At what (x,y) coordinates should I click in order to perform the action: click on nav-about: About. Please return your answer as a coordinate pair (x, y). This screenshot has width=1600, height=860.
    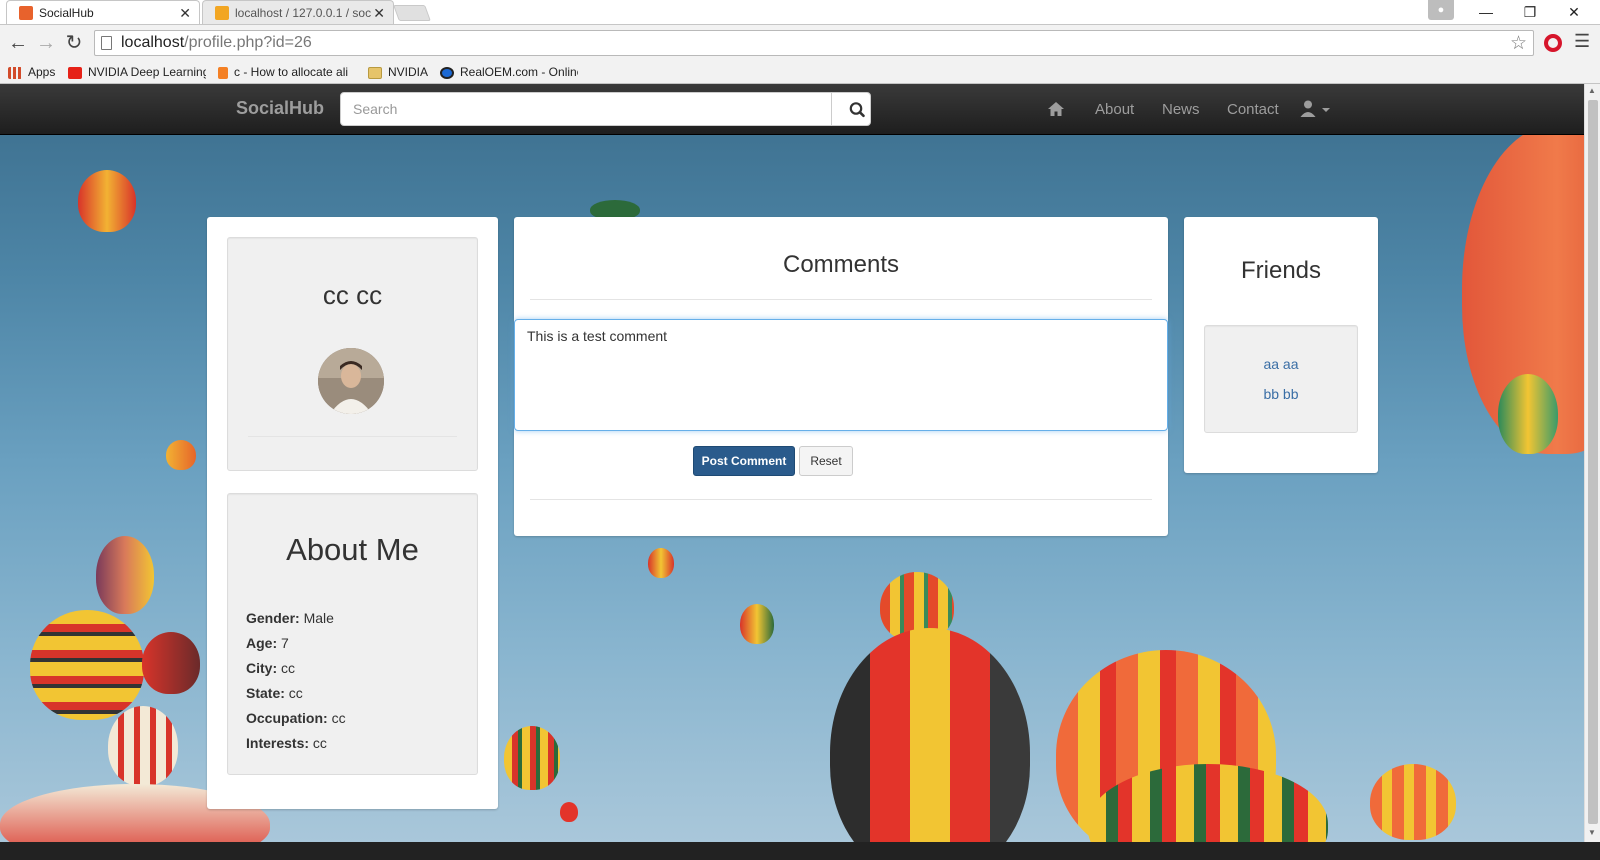
    Looking at the image, I should click on (1114, 109).